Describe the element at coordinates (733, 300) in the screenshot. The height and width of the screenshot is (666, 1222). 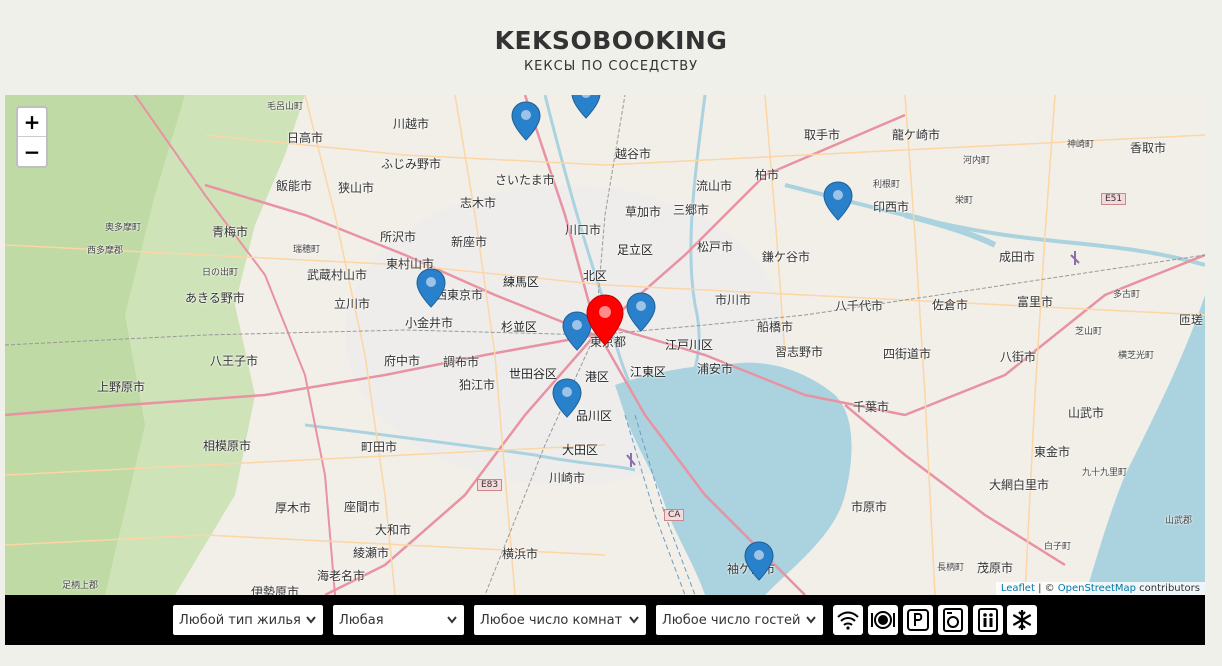
I see `place-label: 市川市` at that location.